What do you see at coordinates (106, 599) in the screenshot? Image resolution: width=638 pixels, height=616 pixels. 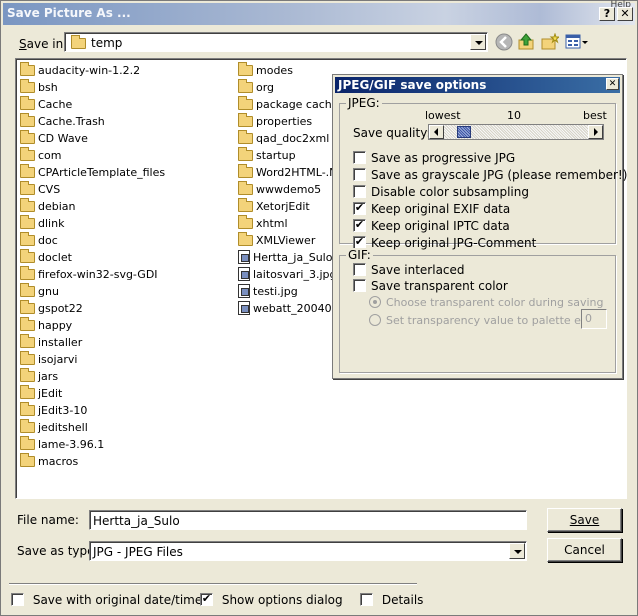 I see `save-original-date-option: Save with original date/time` at bounding box center [106, 599].